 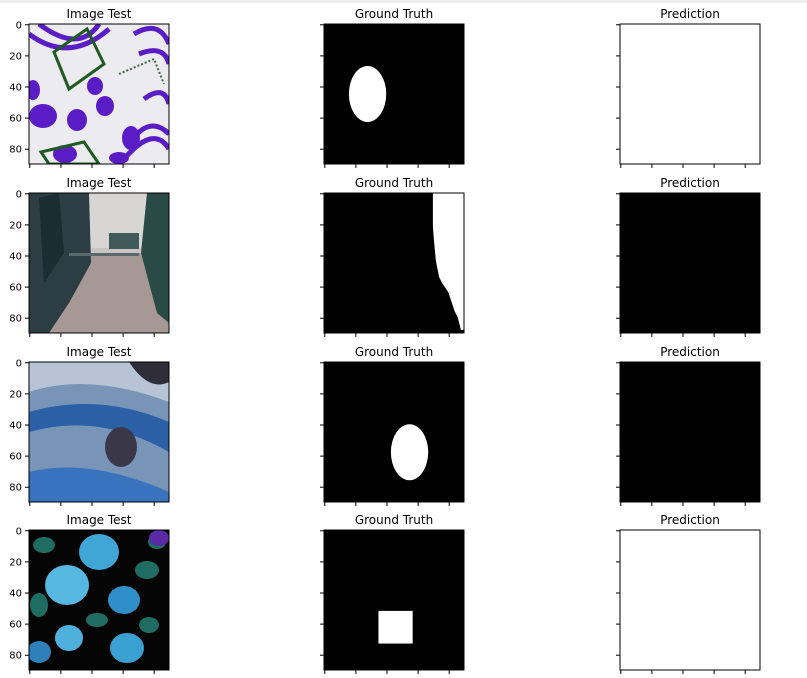 I want to click on photo-trees-far, so click(x=124, y=241).